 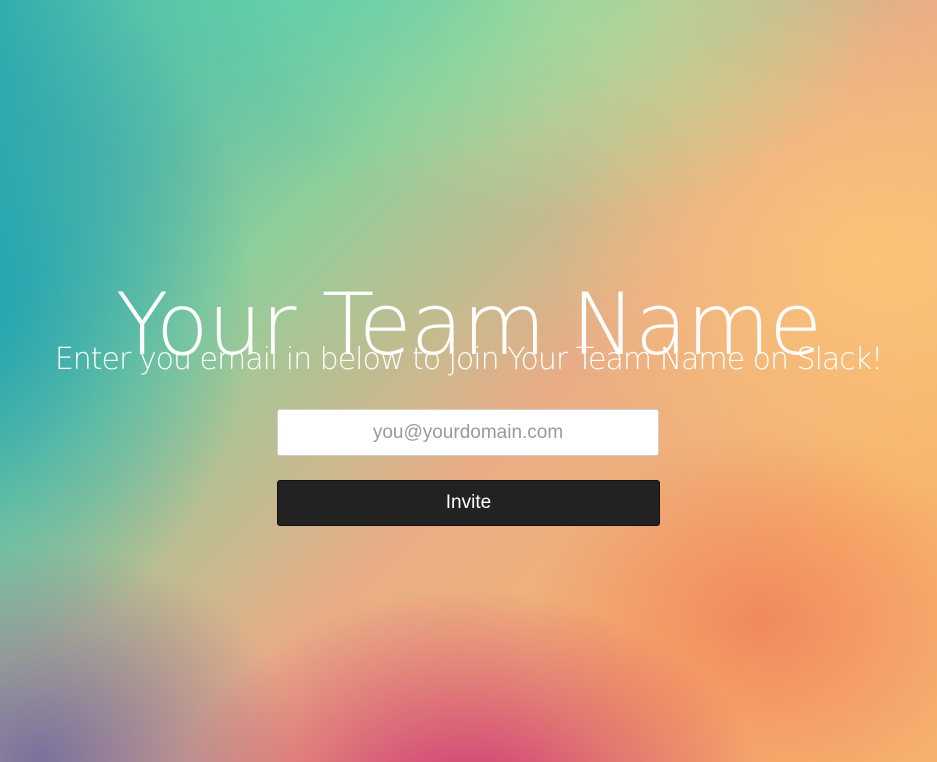 What do you see at coordinates (468, 503) in the screenshot?
I see `invite-button: Invite` at bounding box center [468, 503].